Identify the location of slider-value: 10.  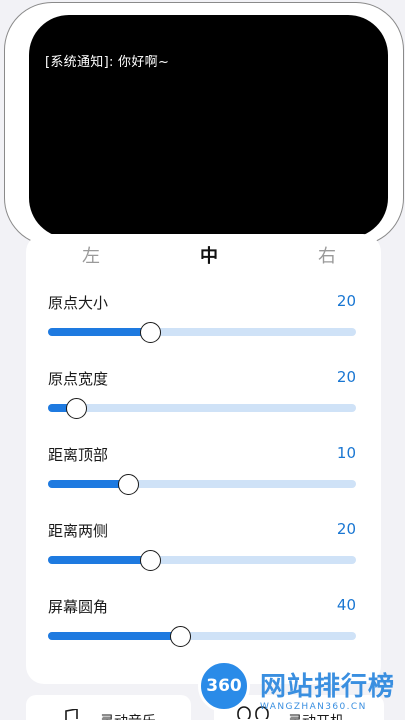
(346, 453).